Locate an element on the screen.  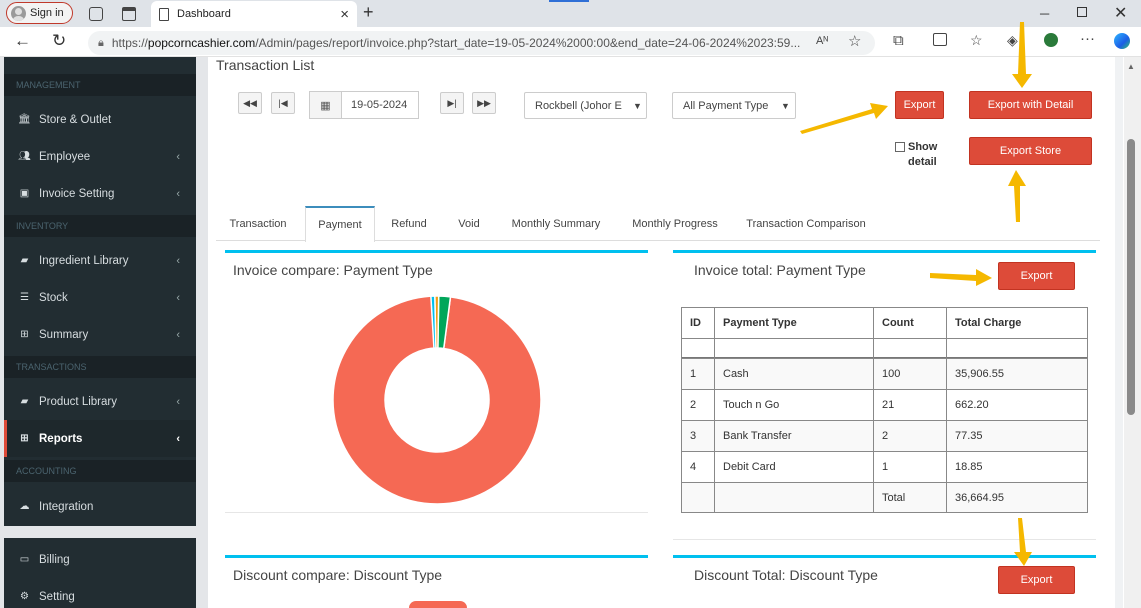
sidebar-item-stock: ☰ Stock ‹ is located at coordinates (100, 297).